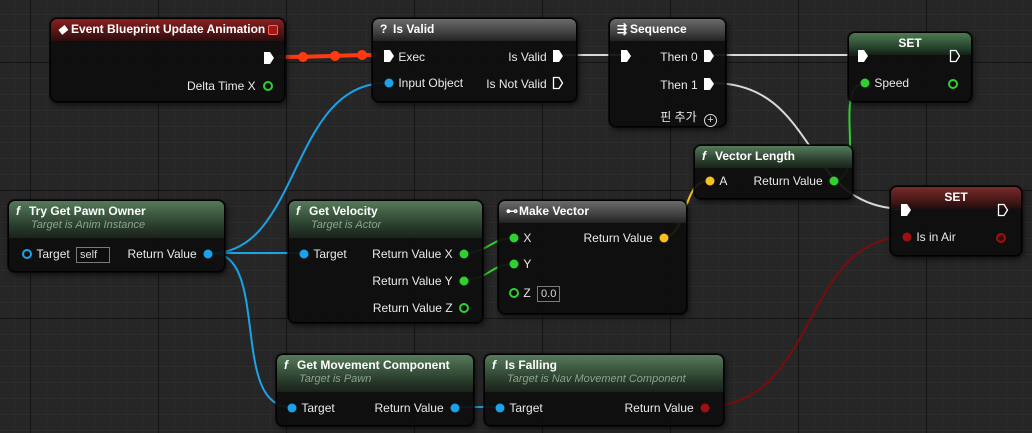 This screenshot has width=1032, height=433. I want to click on input-object-pin, so click(389, 83).